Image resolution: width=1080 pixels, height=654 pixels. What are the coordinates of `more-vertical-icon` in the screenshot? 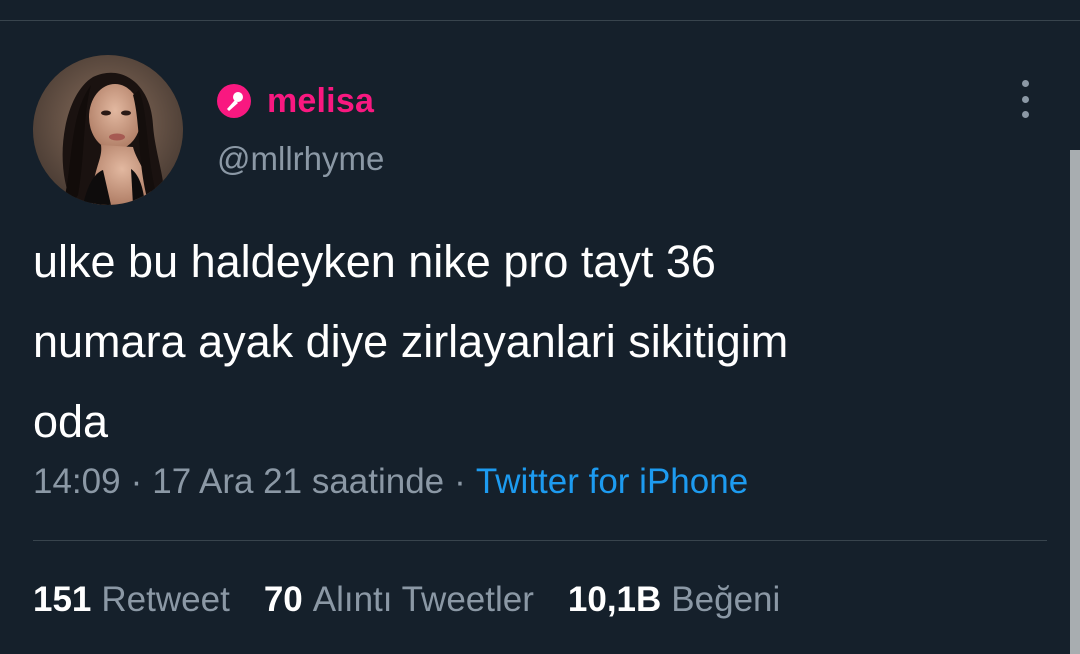 It's located at (1025, 99).